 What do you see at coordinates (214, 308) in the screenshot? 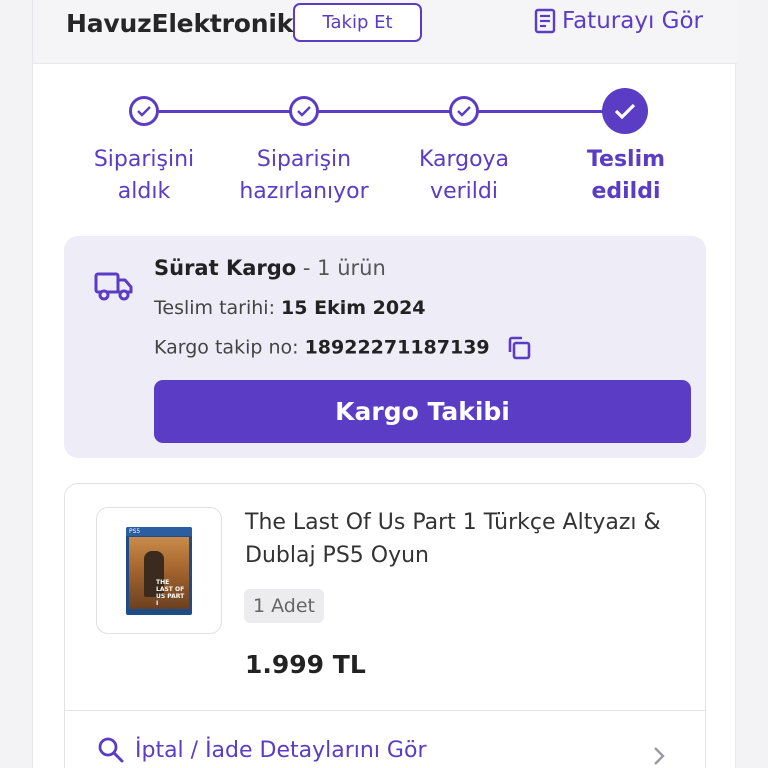
I see `delivery-date-label: Teslim tarihi:` at bounding box center [214, 308].